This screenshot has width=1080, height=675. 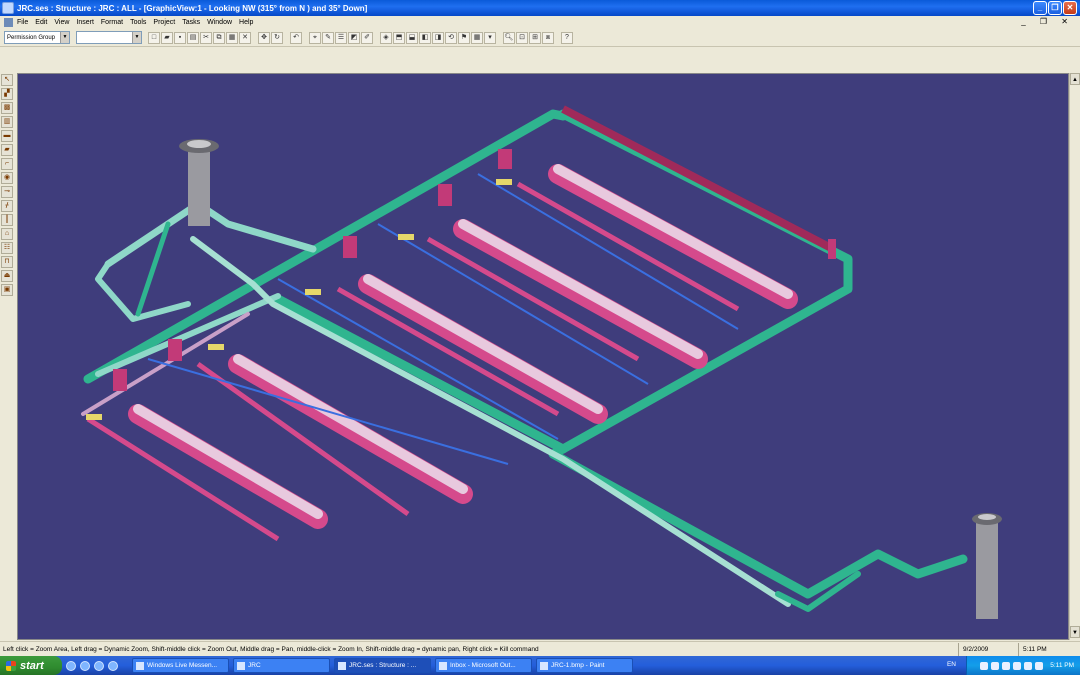 I want to click on zoom-window-icon: ⧈, so click(x=548, y=37).